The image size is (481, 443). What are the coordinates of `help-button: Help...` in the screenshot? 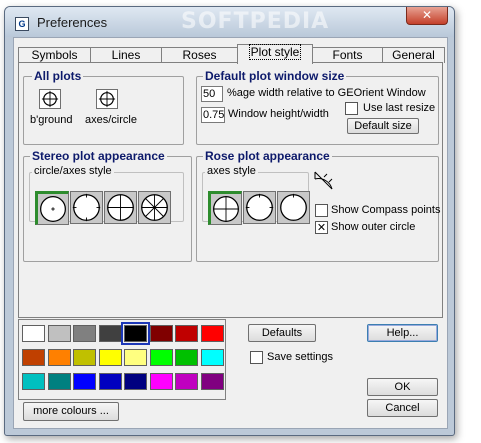 It's located at (402, 333).